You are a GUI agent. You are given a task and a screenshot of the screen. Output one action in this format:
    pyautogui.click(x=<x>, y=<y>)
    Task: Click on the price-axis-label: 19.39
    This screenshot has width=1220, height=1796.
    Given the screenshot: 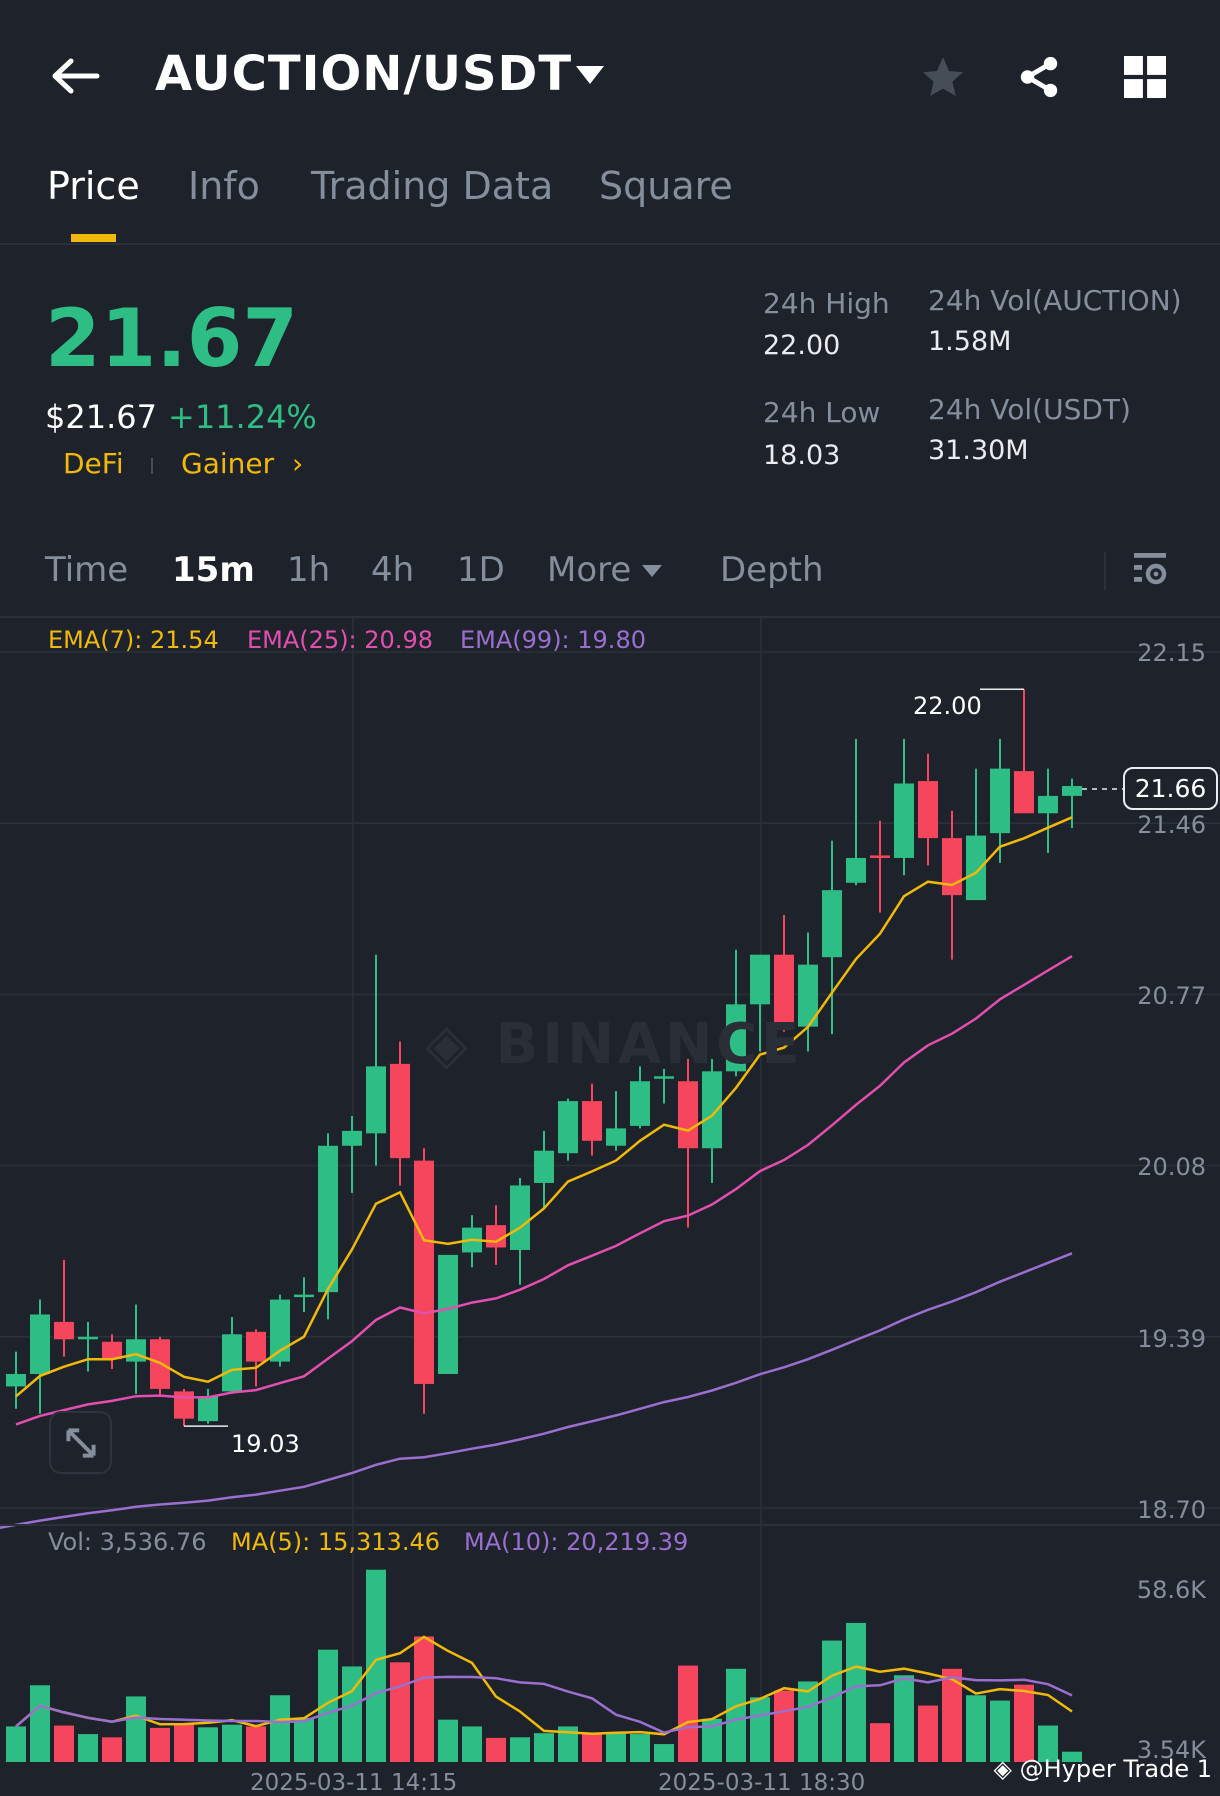 What is the action you would take?
    pyautogui.click(x=1171, y=1339)
    